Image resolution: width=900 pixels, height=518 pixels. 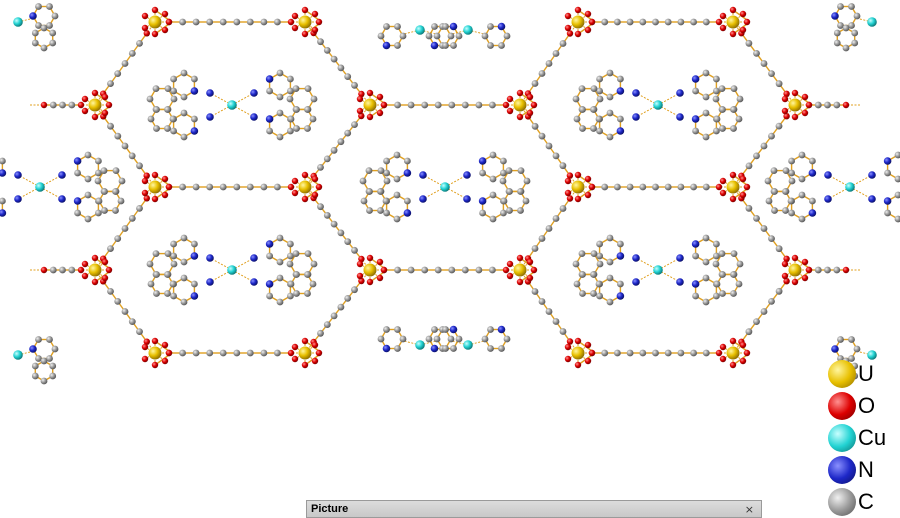 I want to click on copper-atom, so click(x=420, y=30).